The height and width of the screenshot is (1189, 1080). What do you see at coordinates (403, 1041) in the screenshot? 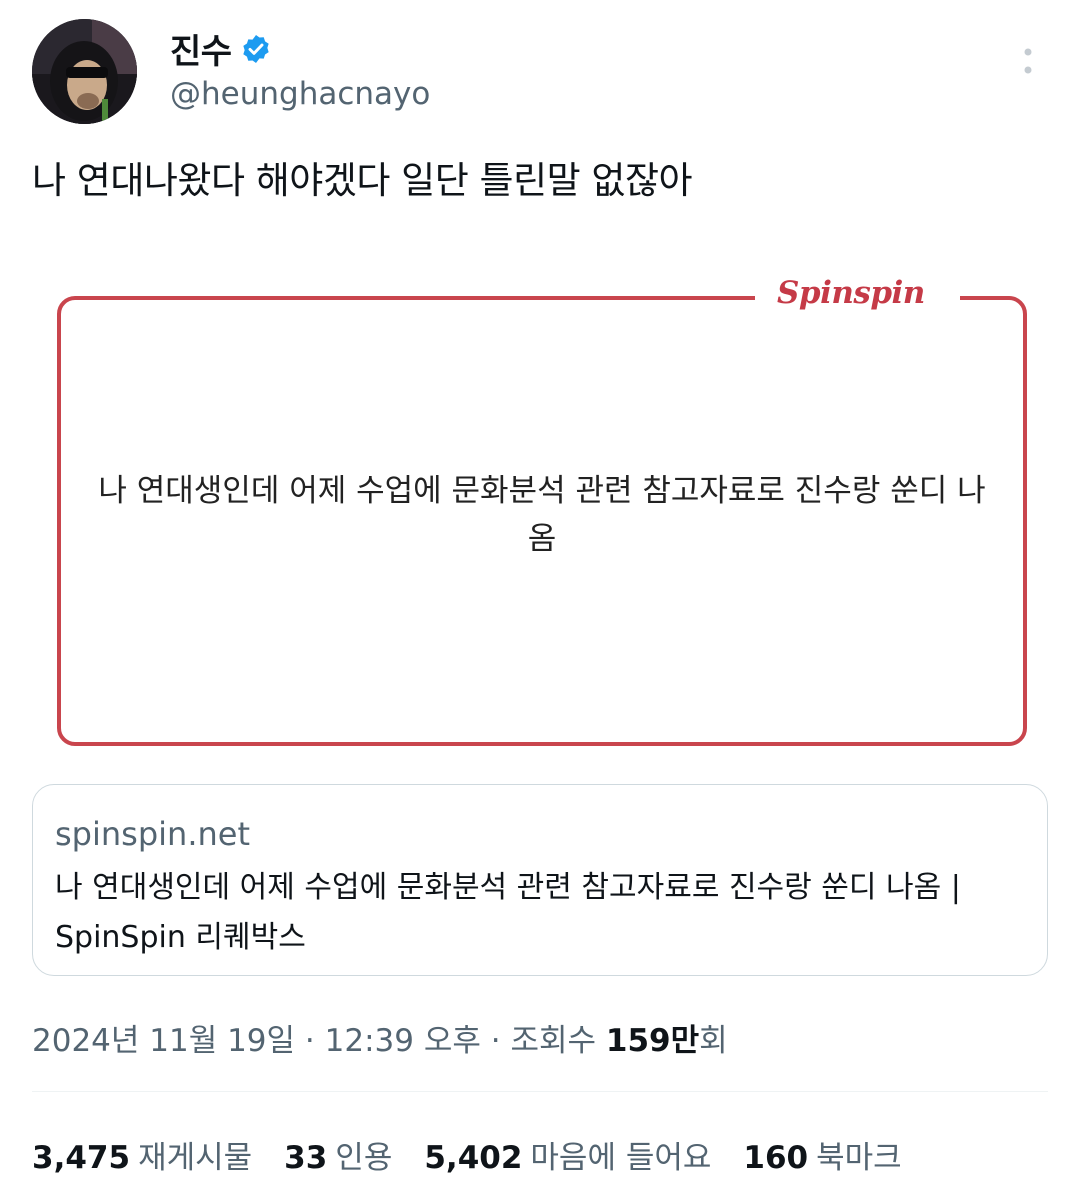
I see `tweet-time: 12:39 오후` at bounding box center [403, 1041].